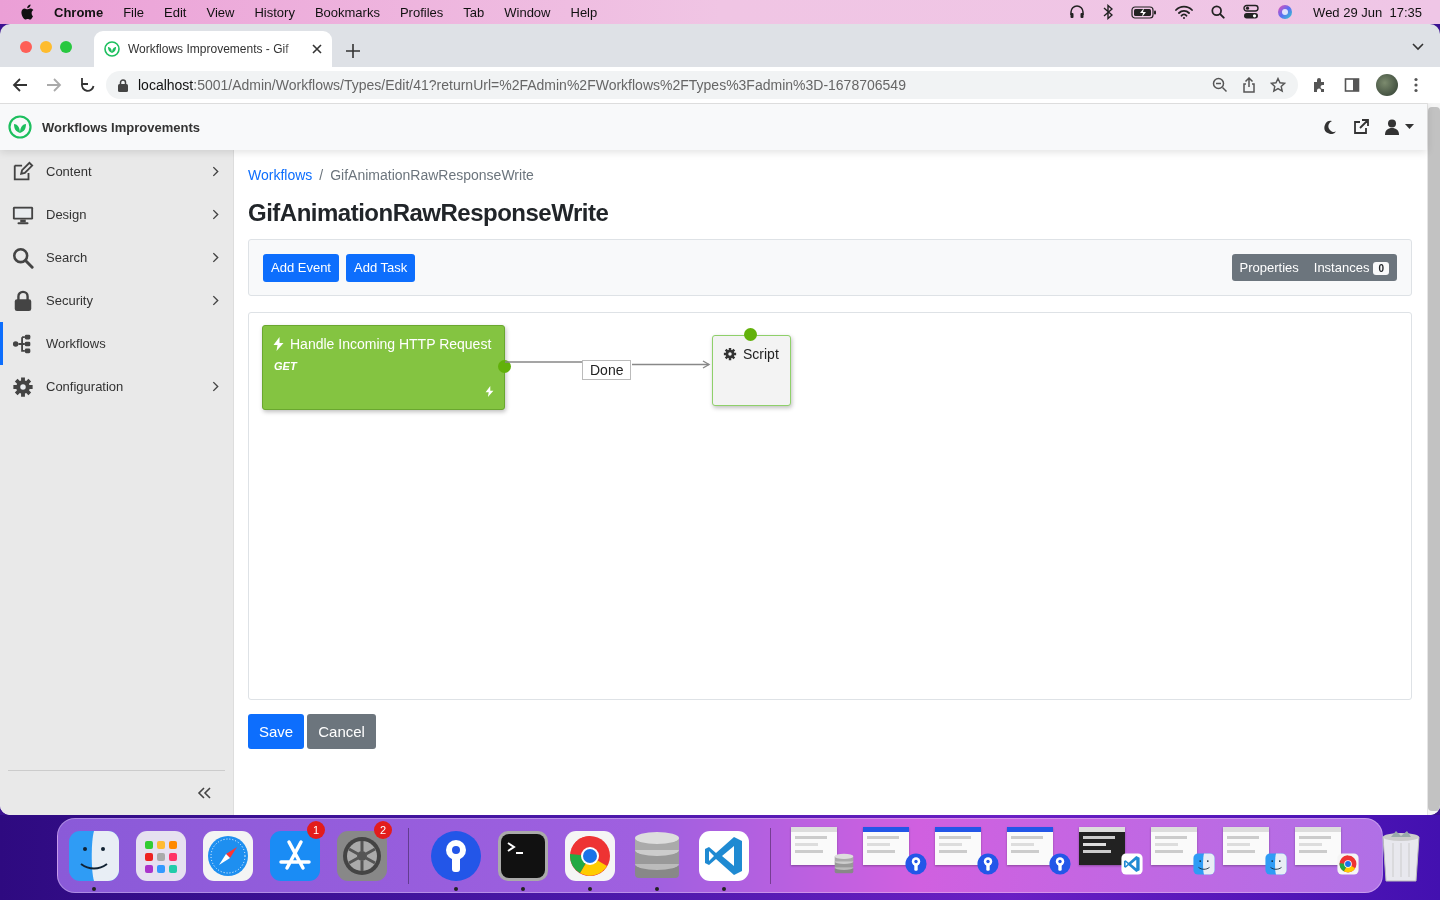 This screenshot has height=900, width=1440. Describe the element at coordinates (175, 12) in the screenshot. I see `menu-item: Edit` at that location.